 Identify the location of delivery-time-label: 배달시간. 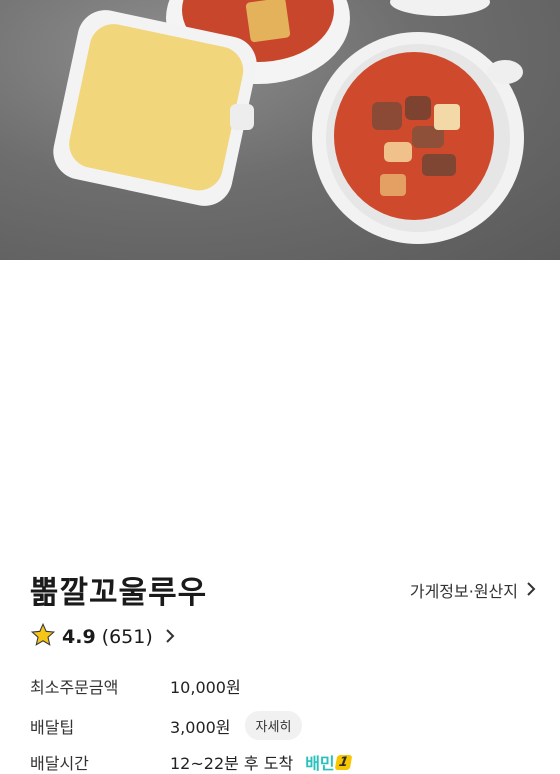
(59, 763).